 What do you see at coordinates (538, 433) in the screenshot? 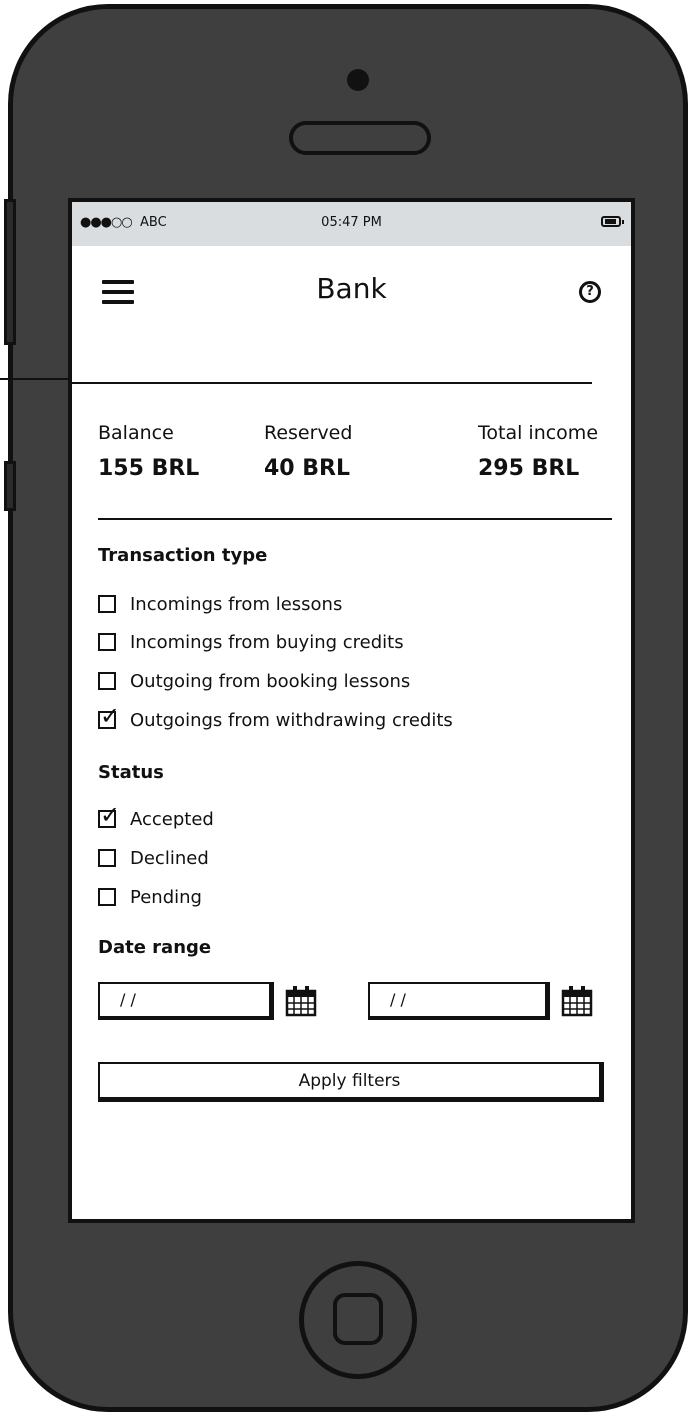
I see `total-income-label: Total income` at bounding box center [538, 433].